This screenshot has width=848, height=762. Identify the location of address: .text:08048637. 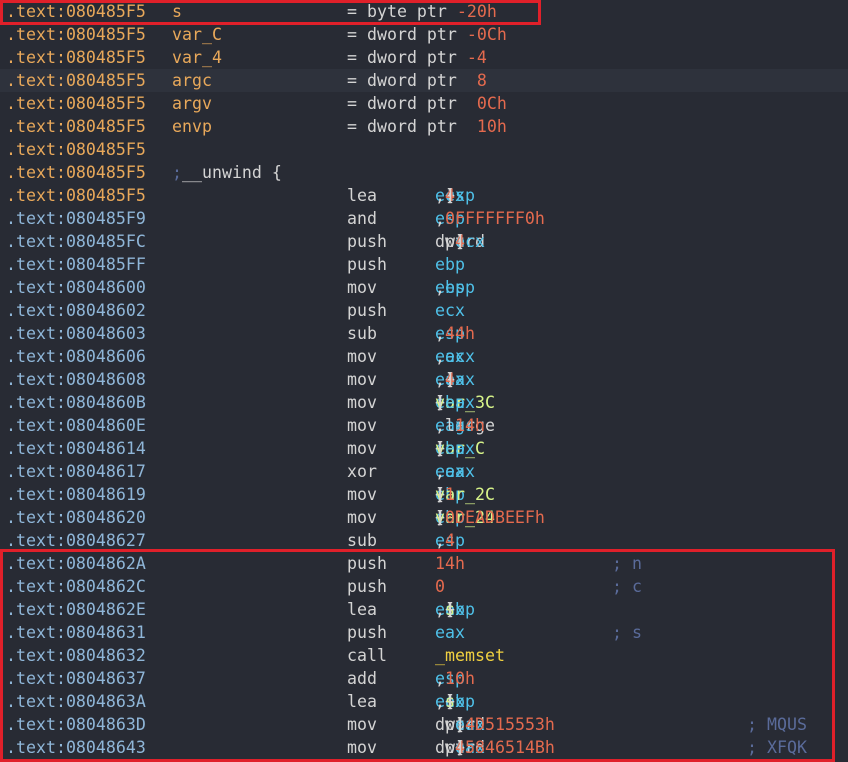
(76, 678).